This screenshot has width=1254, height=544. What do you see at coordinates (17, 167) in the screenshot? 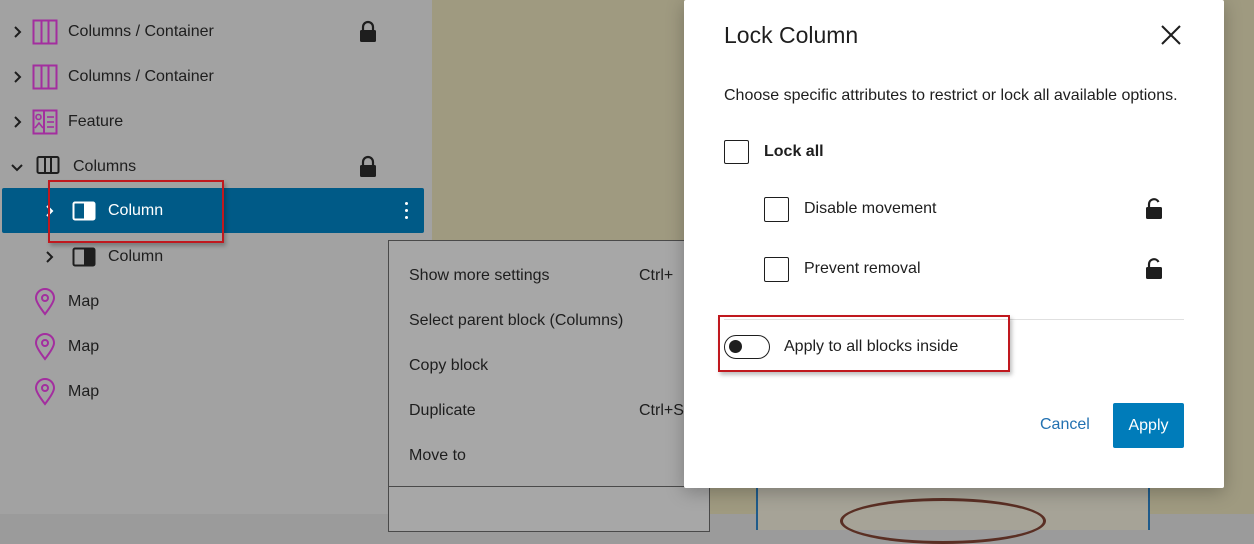
I see `chevron-down-icon` at bounding box center [17, 167].